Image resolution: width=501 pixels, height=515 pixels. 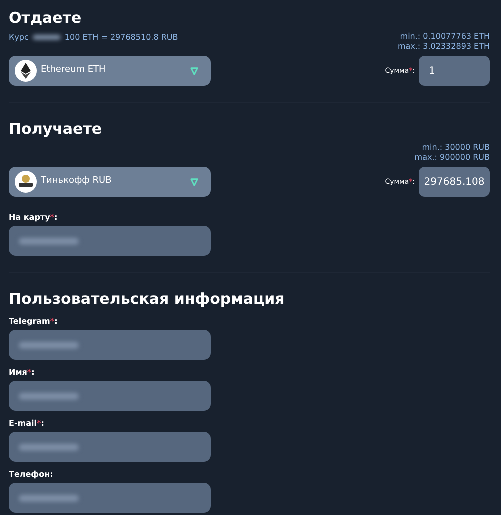 I want to click on rate-text: Курс 100 ETH = 29768510.8 RUB, so click(x=93, y=38).